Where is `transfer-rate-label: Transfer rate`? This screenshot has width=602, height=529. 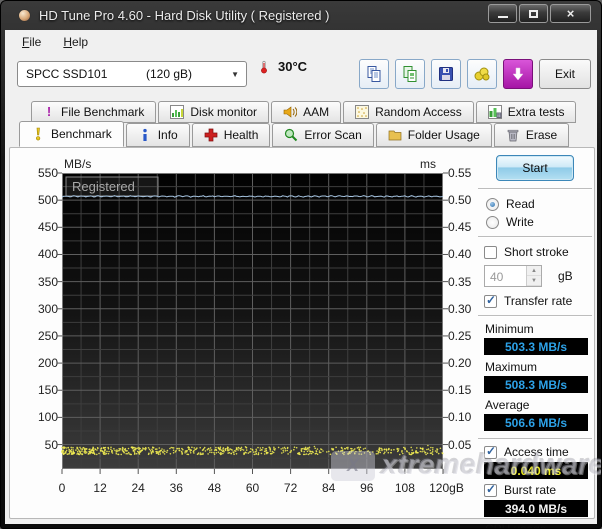
transfer-rate-label: Transfer rate is located at coordinates (538, 301).